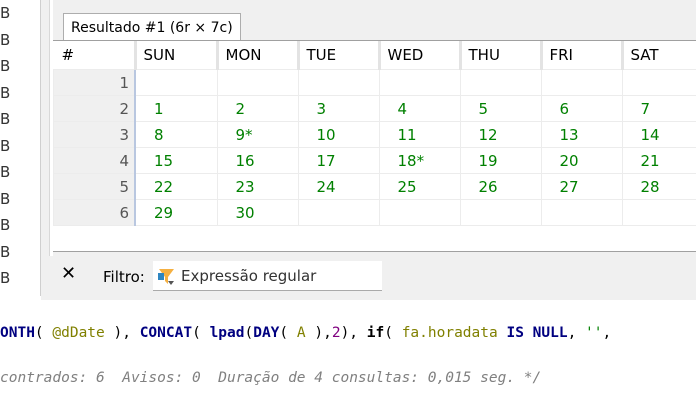 The image size is (696, 412). What do you see at coordinates (94, 186) in the screenshot?
I see `row-number: 5` at bounding box center [94, 186].